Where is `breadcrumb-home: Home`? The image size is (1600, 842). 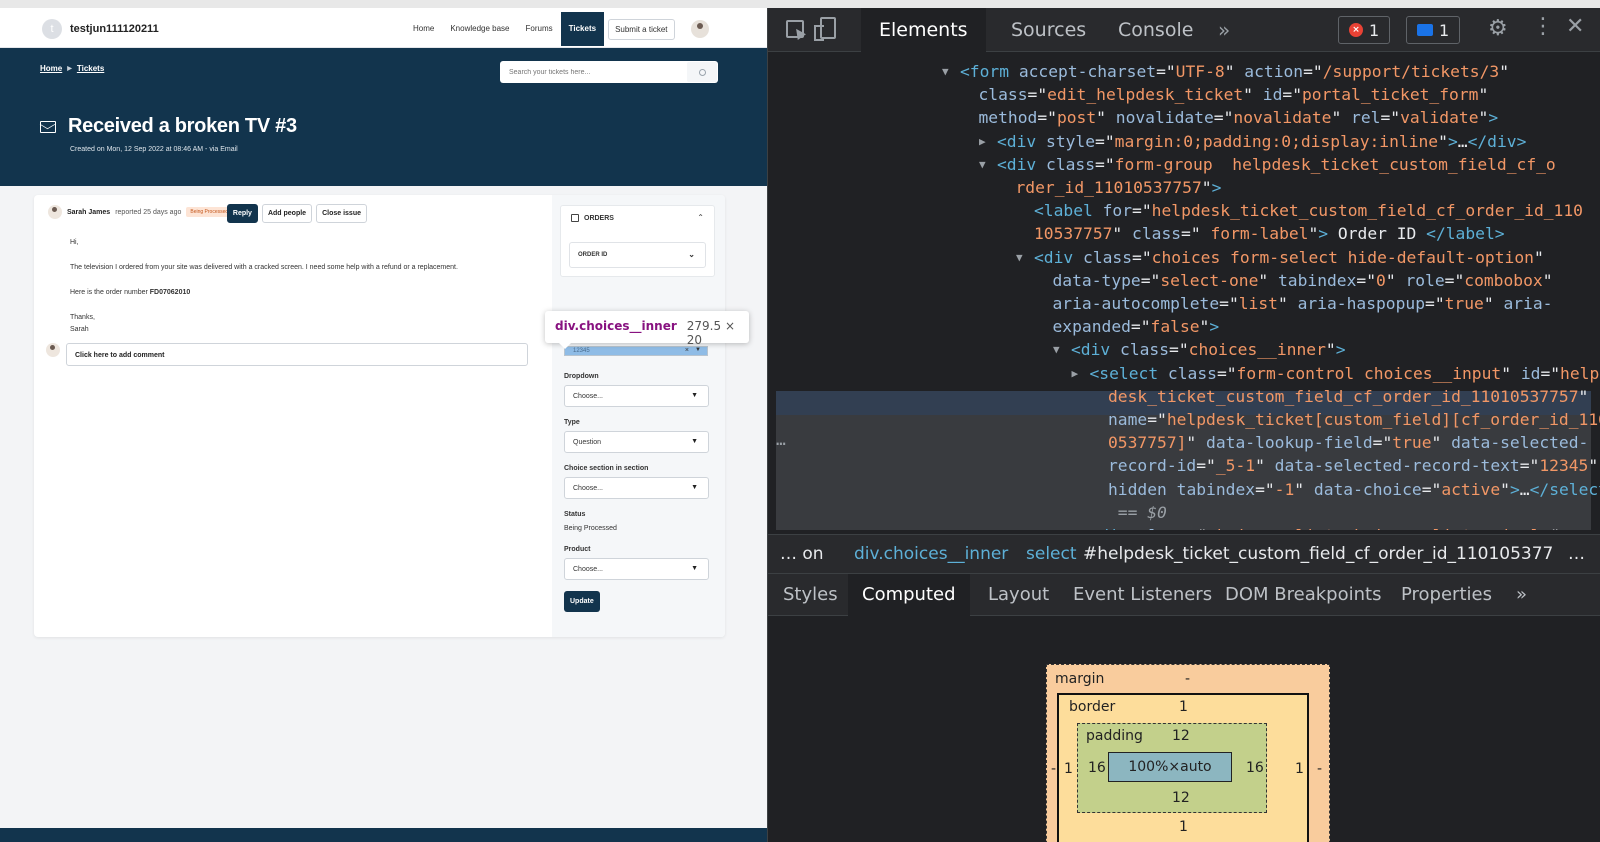
breadcrumb-home: Home is located at coordinates (51, 68).